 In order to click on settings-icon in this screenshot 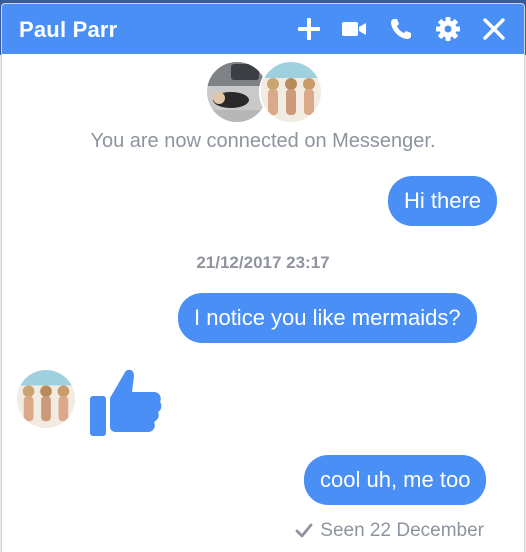, I will do `click(448, 29)`.